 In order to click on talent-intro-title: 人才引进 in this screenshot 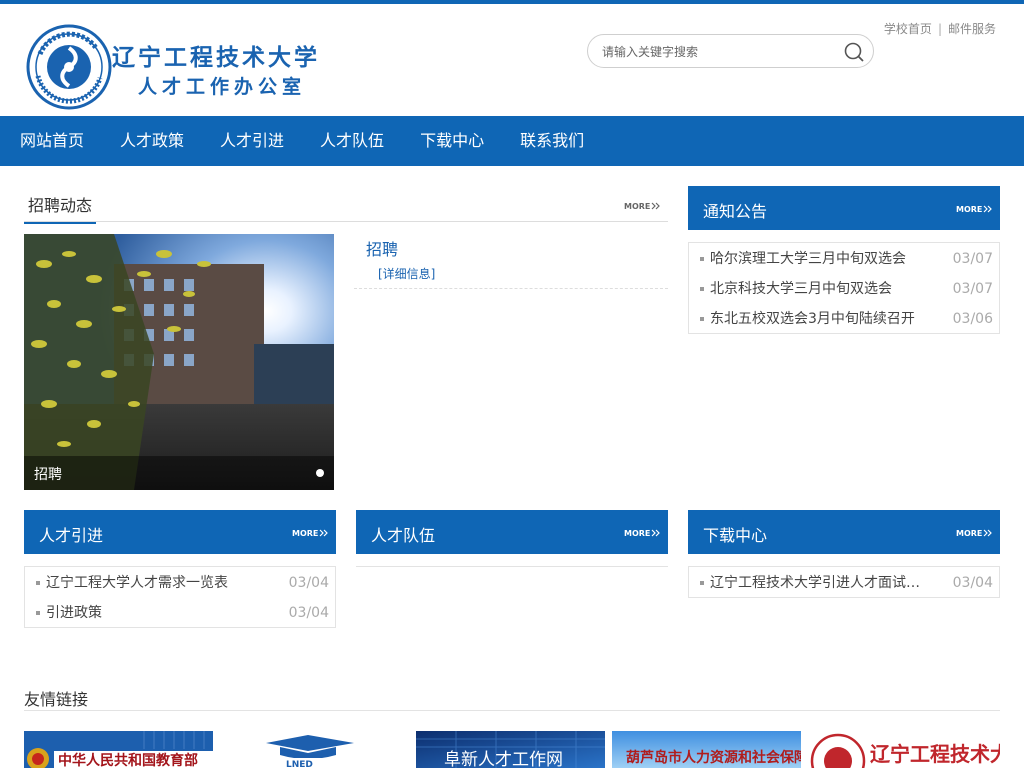, I will do `click(71, 535)`.